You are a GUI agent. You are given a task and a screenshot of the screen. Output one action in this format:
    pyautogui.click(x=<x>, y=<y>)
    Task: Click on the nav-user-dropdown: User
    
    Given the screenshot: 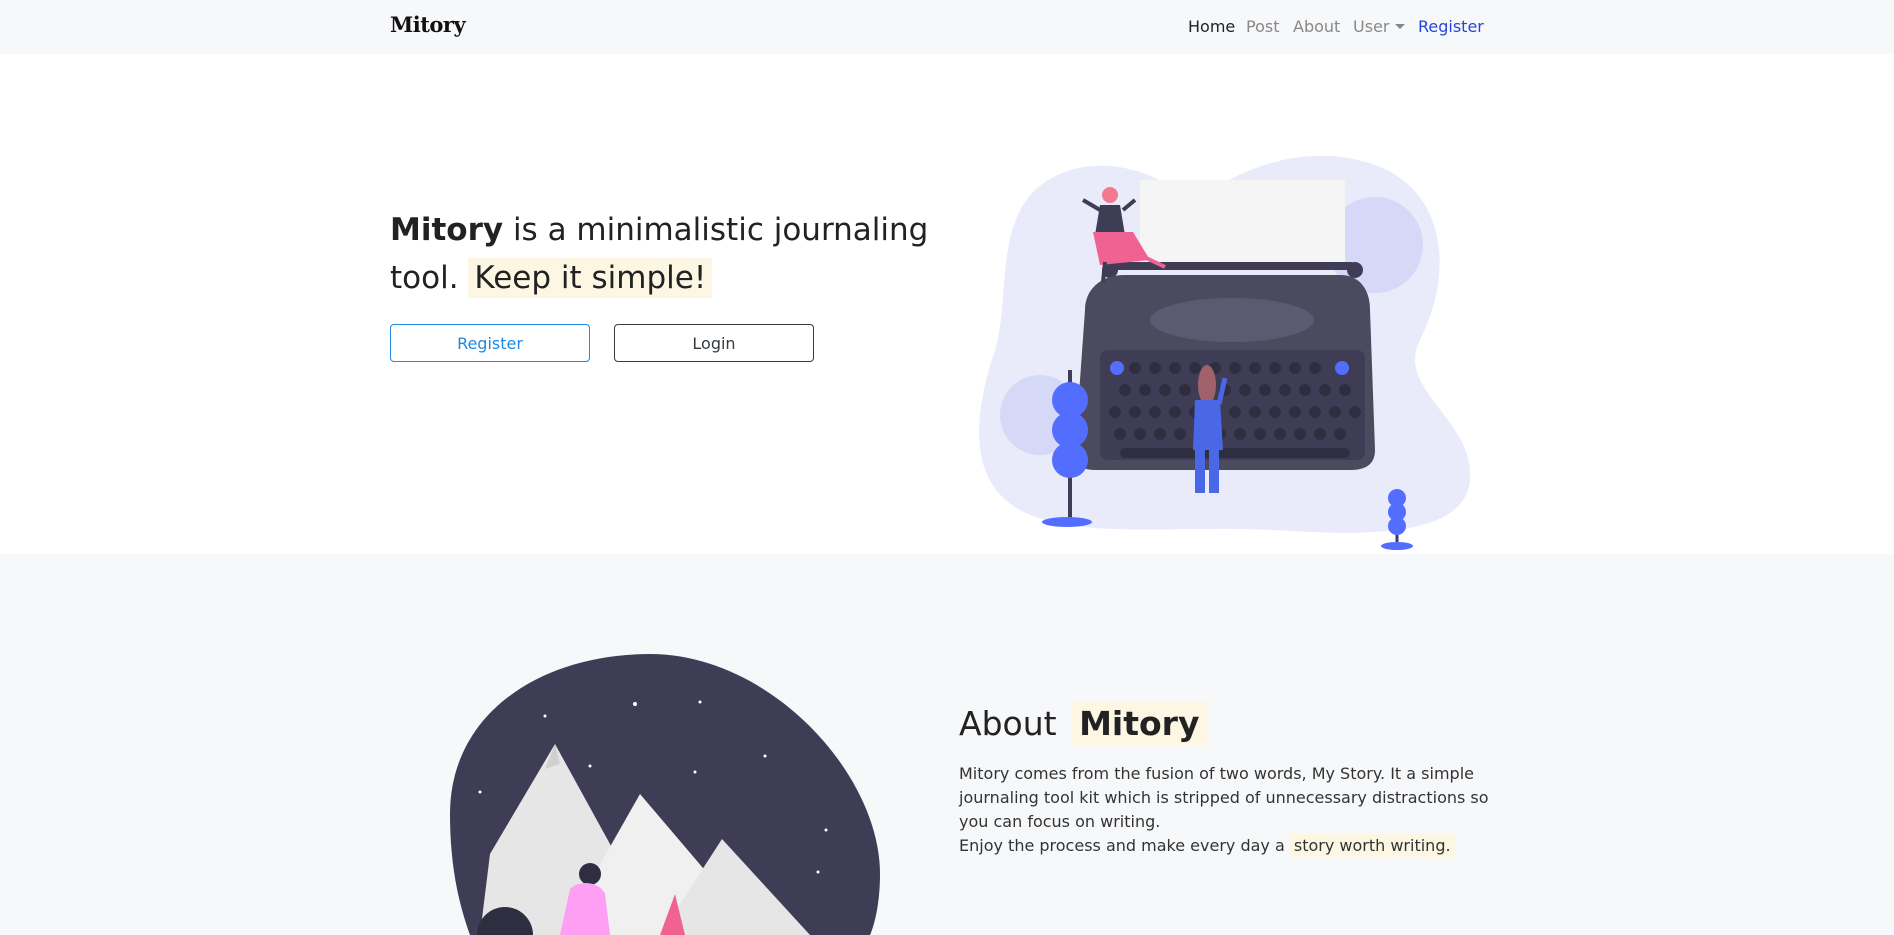 What is the action you would take?
    pyautogui.click(x=1379, y=26)
    